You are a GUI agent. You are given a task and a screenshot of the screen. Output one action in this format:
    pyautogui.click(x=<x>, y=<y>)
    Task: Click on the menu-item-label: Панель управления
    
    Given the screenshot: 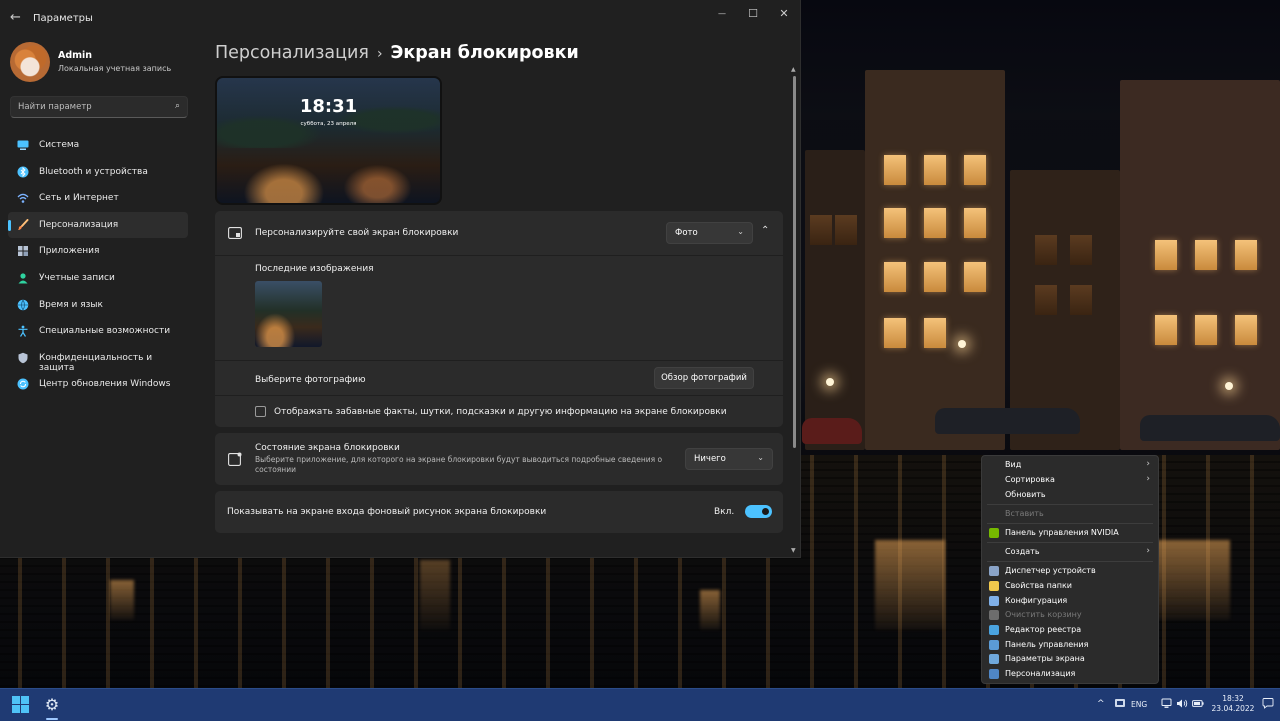 What is the action you would take?
    pyautogui.click(x=1047, y=644)
    